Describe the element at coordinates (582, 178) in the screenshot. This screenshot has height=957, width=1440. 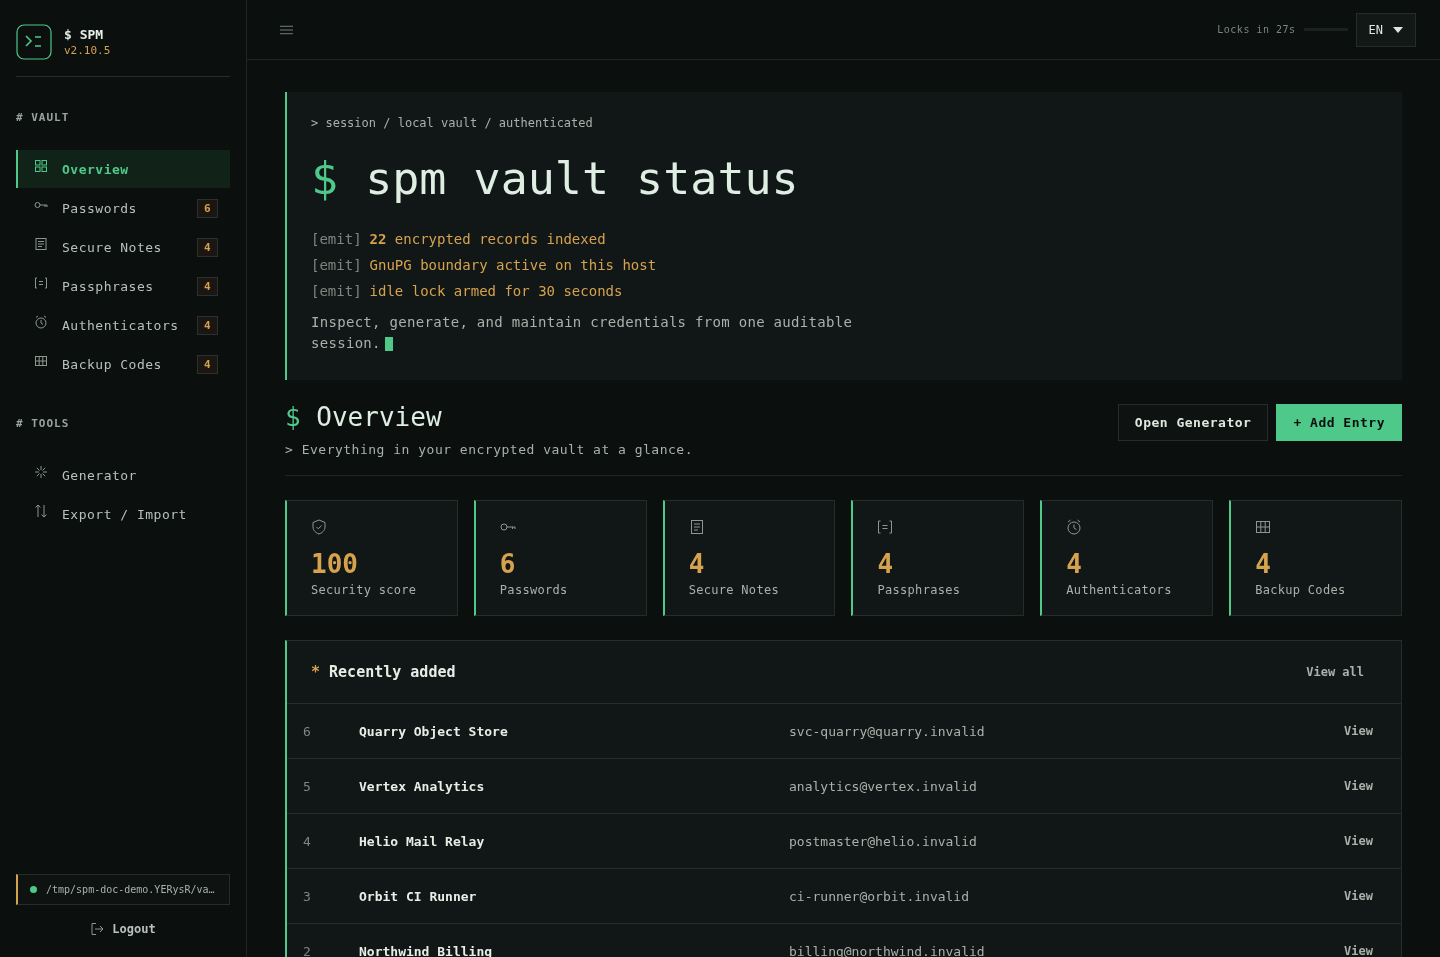
I see `page-title: spm vault status` at that location.